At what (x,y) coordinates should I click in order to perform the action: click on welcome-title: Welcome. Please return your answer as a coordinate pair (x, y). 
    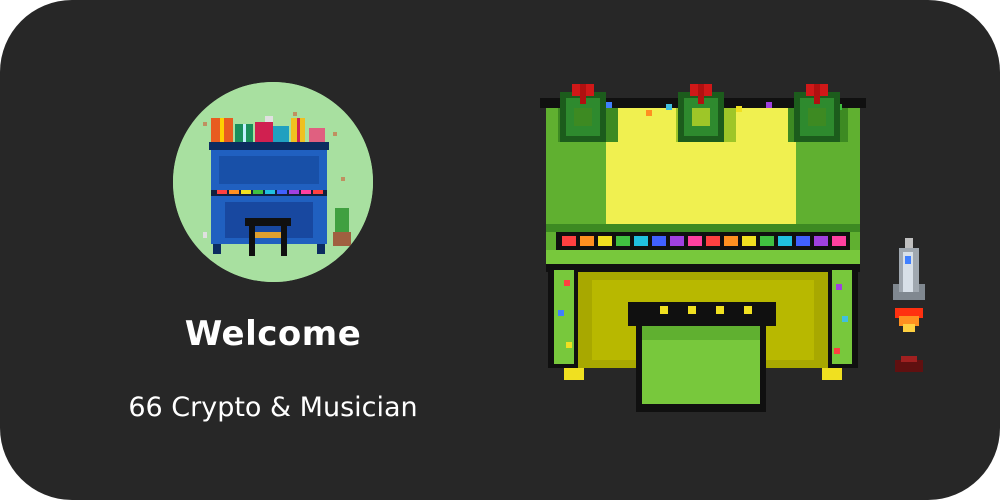
    Looking at the image, I should click on (273, 334).